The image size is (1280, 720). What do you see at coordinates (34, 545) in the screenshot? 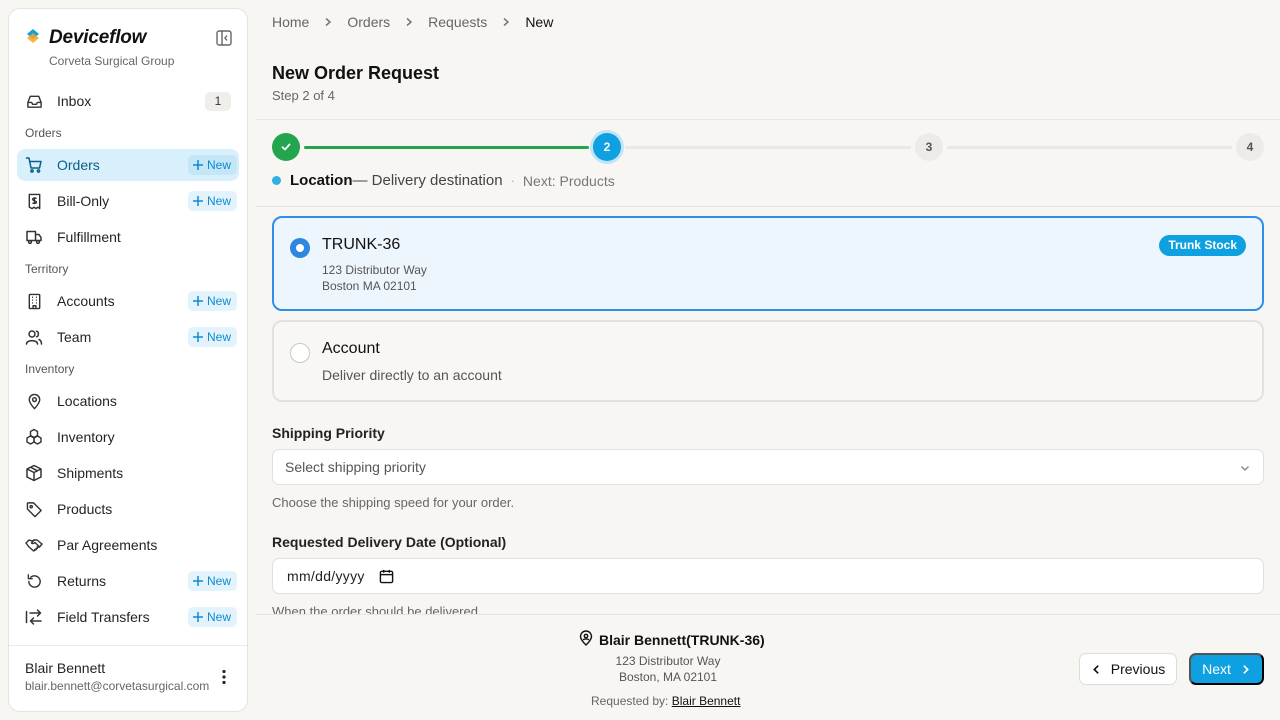
I see `handshake-icon` at bounding box center [34, 545].